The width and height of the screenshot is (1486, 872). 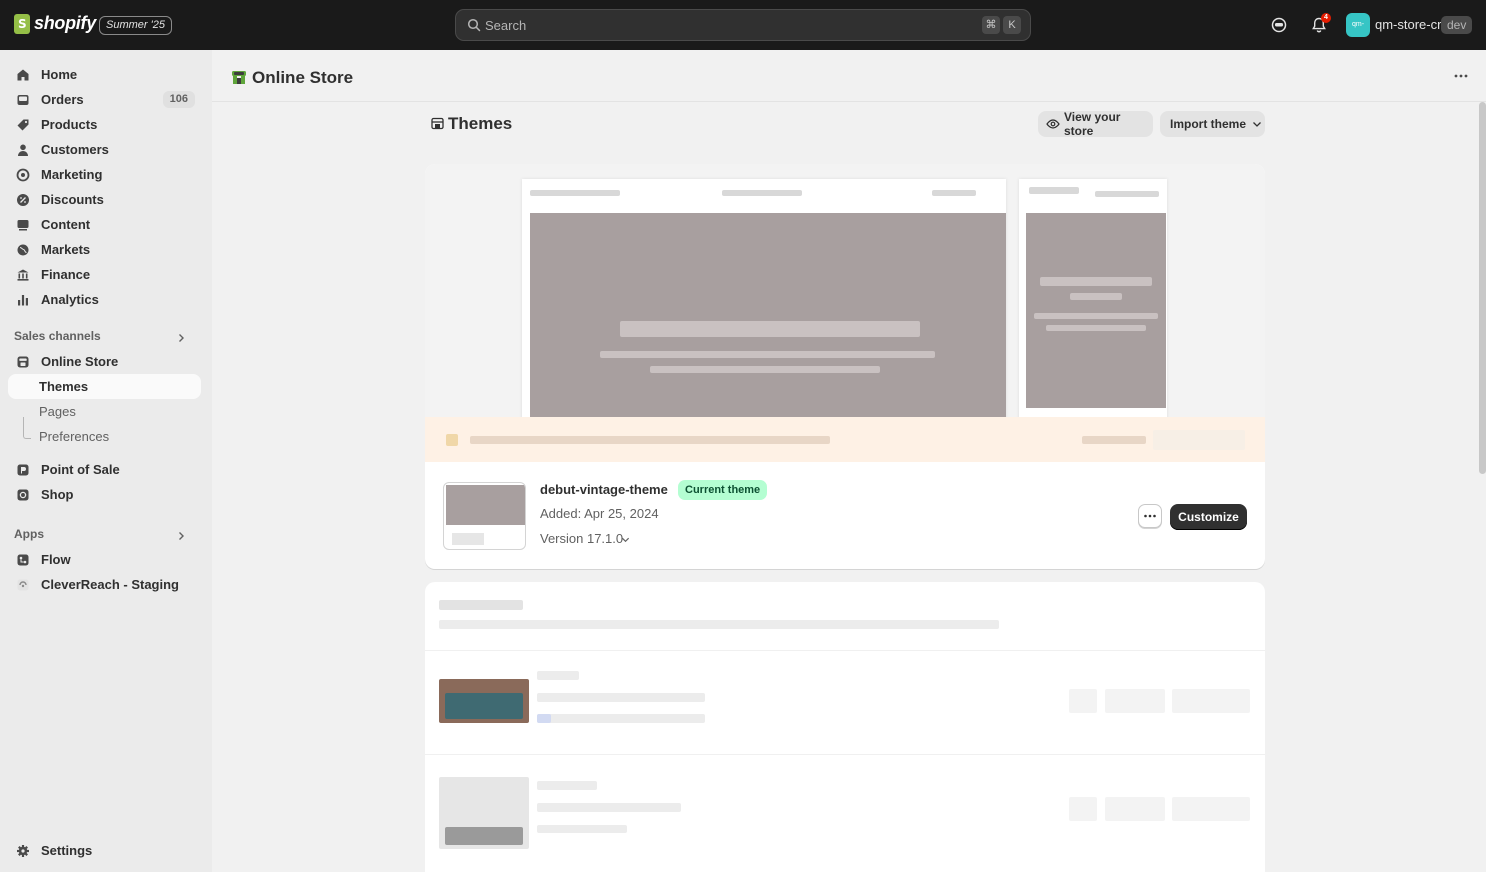 What do you see at coordinates (80, 361) in the screenshot?
I see `sidebar-item-label: Online Store` at bounding box center [80, 361].